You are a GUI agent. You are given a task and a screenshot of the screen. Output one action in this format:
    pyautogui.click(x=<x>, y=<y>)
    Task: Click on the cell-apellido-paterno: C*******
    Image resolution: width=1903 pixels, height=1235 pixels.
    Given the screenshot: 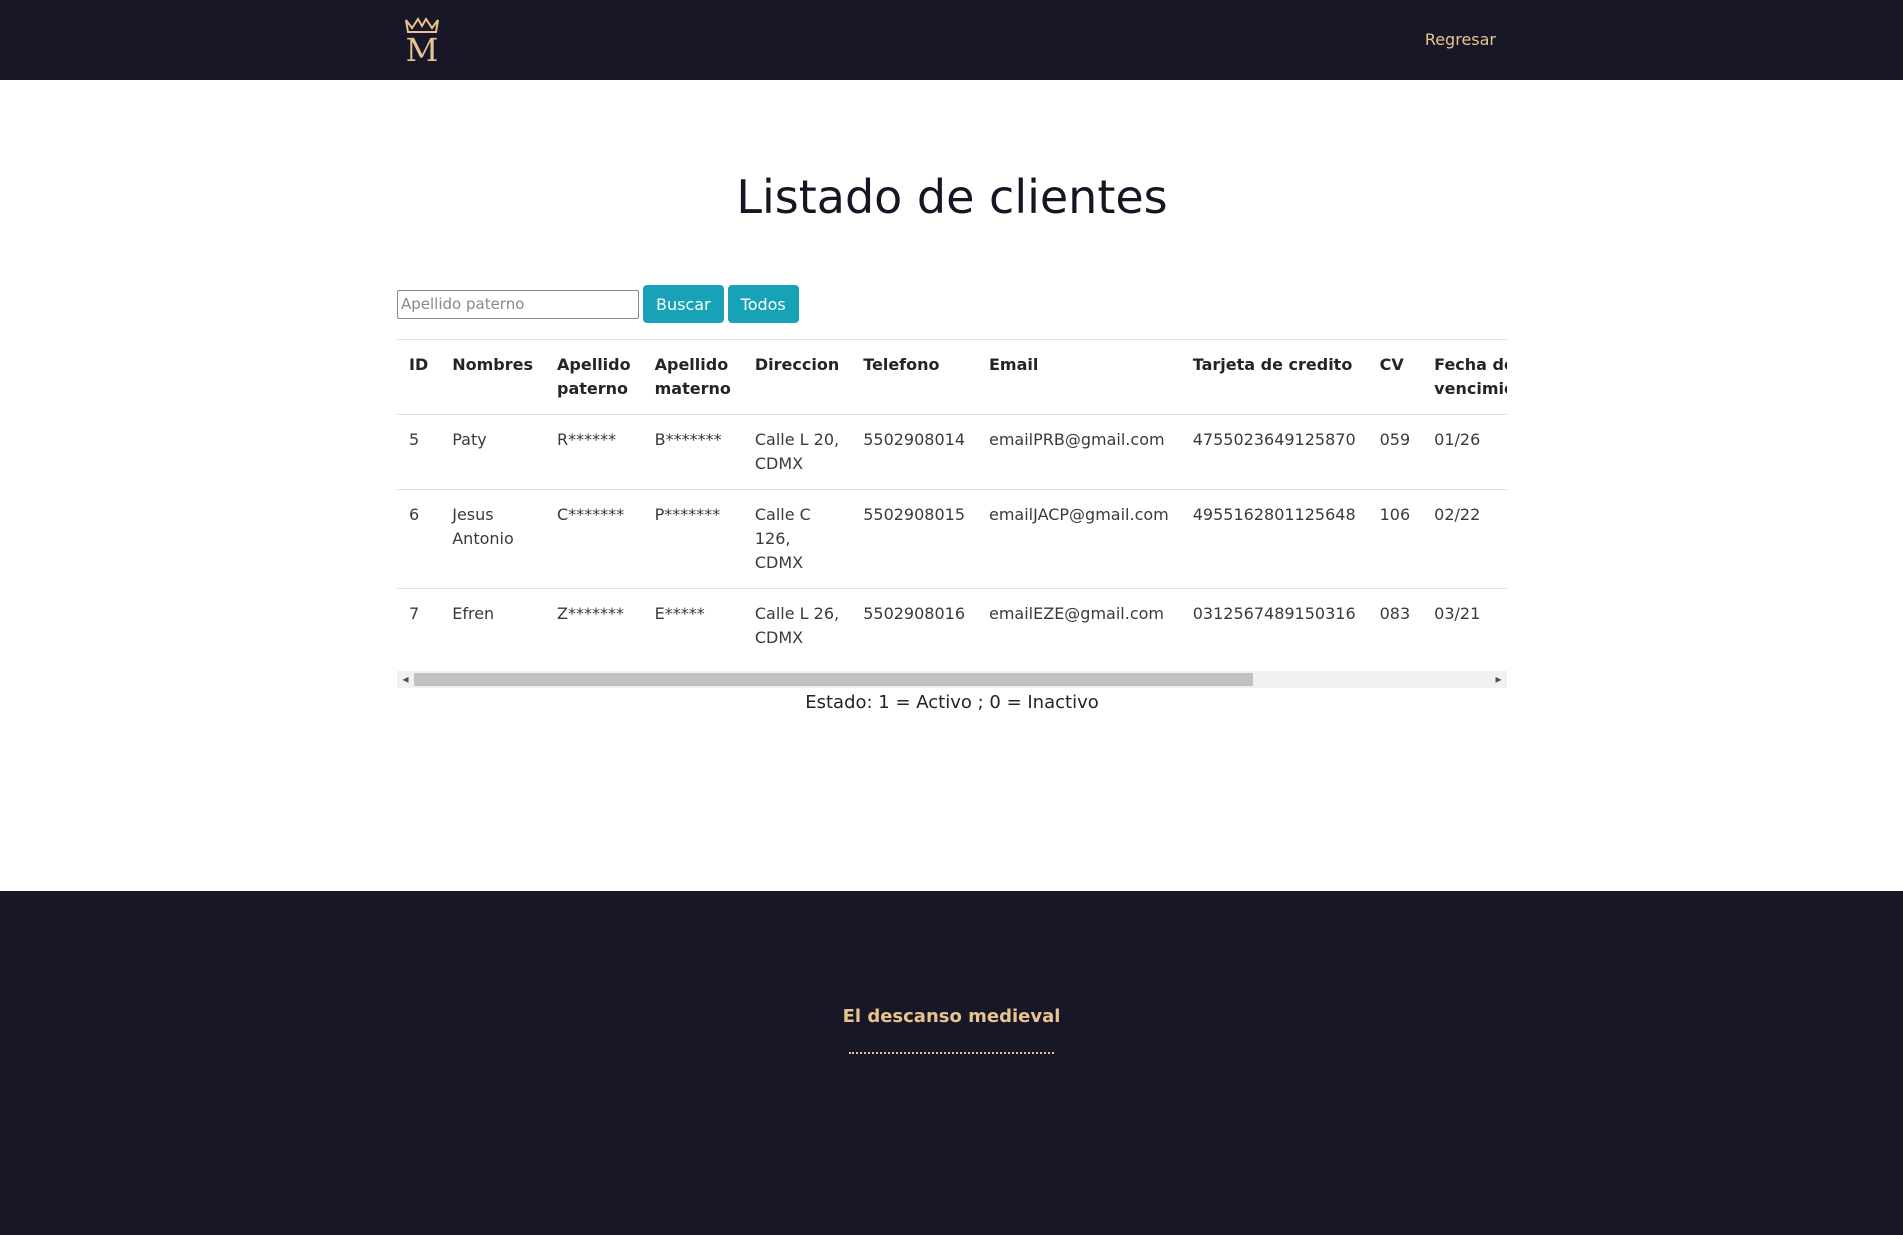 What is the action you would take?
    pyautogui.click(x=594, y=539)
    